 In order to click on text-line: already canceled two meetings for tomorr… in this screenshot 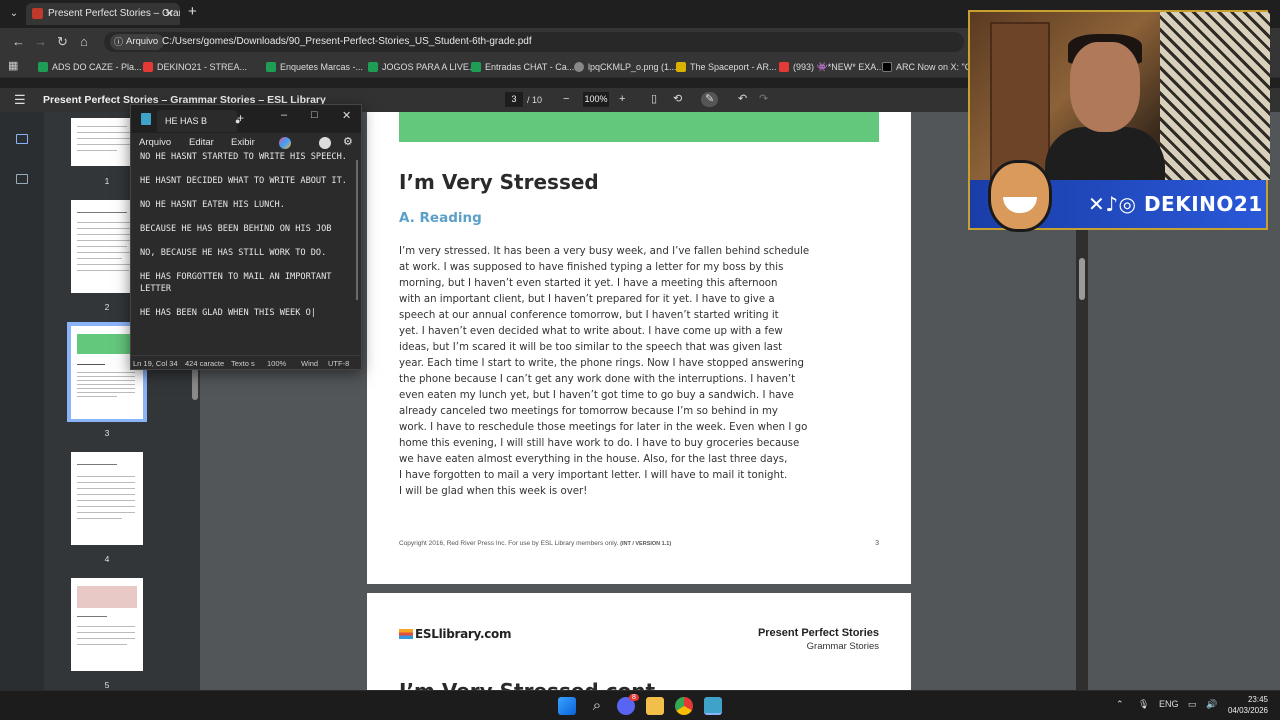, I will do `click(588, 411)`.